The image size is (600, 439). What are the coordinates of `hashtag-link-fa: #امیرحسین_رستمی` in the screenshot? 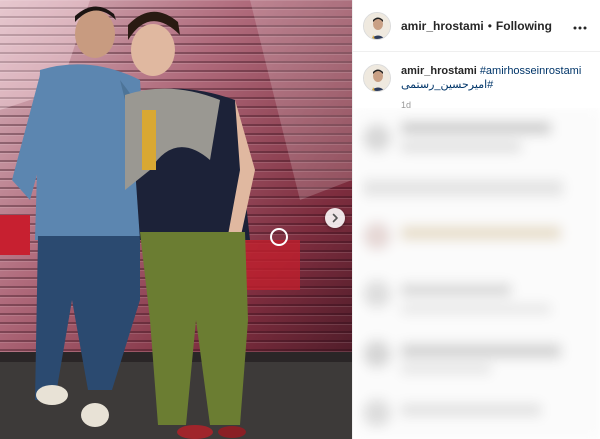 It's located at (495, 85).